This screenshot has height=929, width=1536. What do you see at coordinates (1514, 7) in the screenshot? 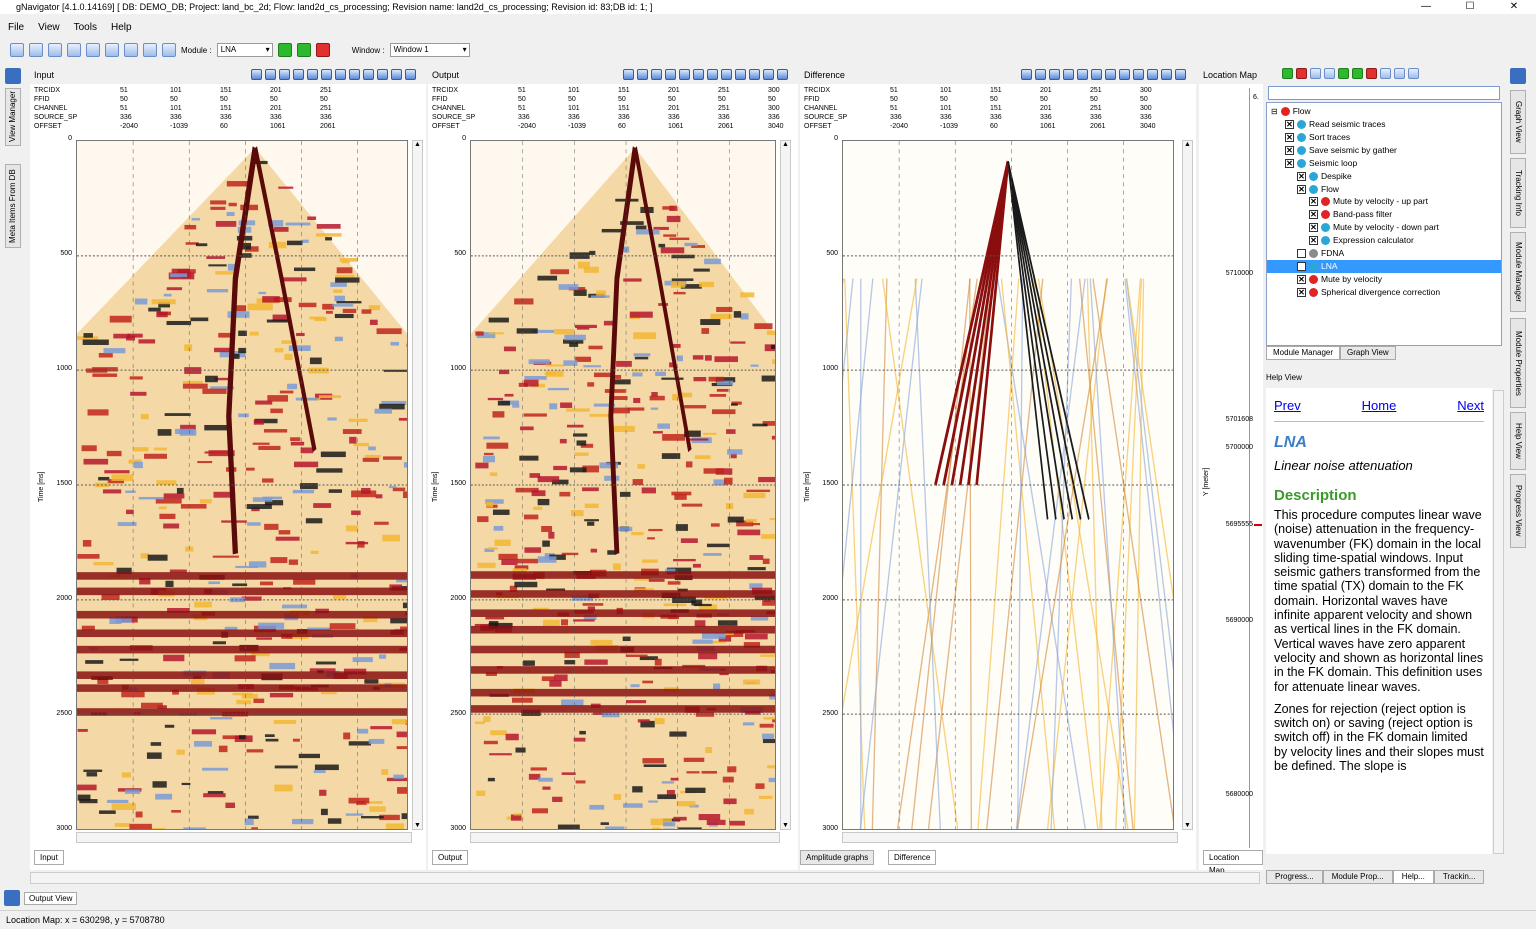
I see `close-button: ✕` at bounding box center [1514, 7].